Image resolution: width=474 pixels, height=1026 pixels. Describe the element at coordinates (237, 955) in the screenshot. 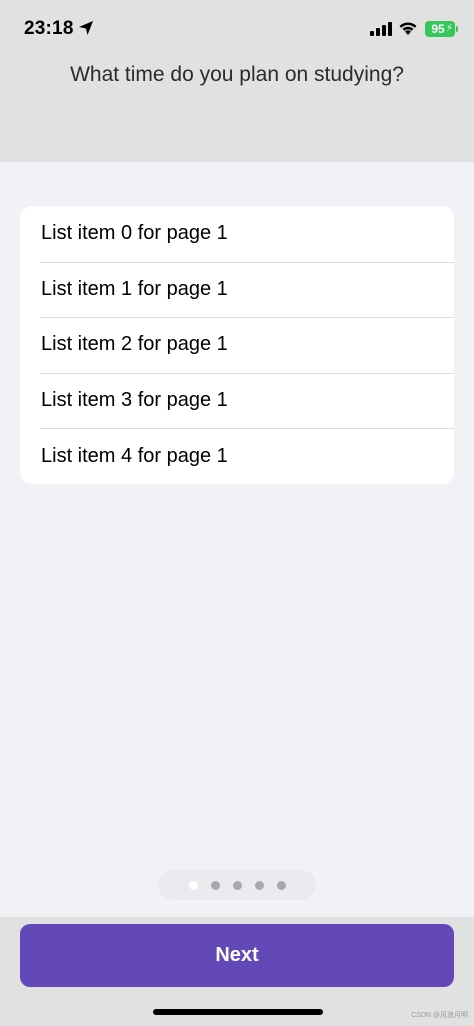

I see `next-button: Next` at that location.